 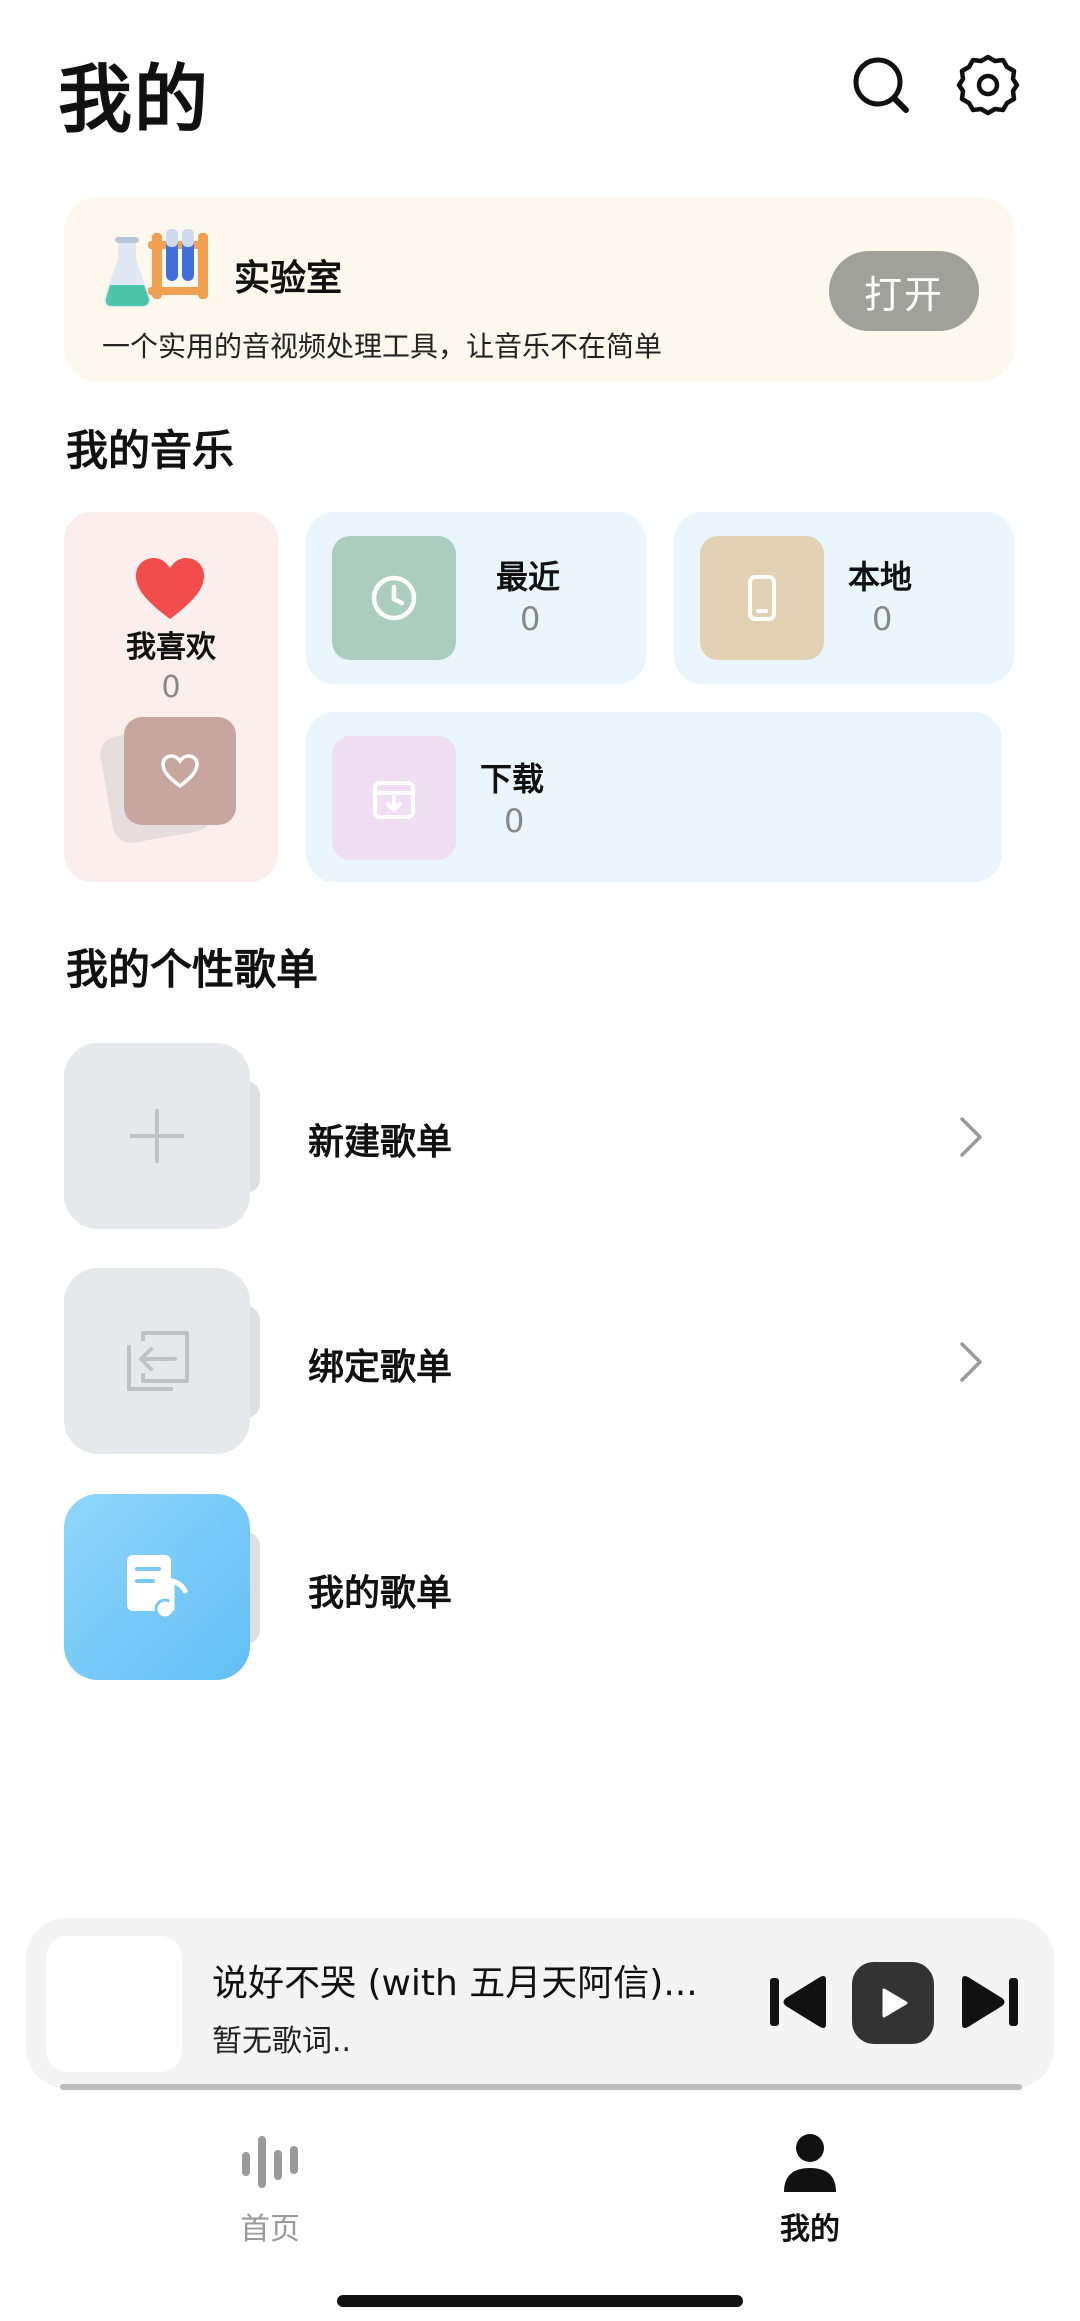 I want to click on import-icon, so click(x=157, y=1361).